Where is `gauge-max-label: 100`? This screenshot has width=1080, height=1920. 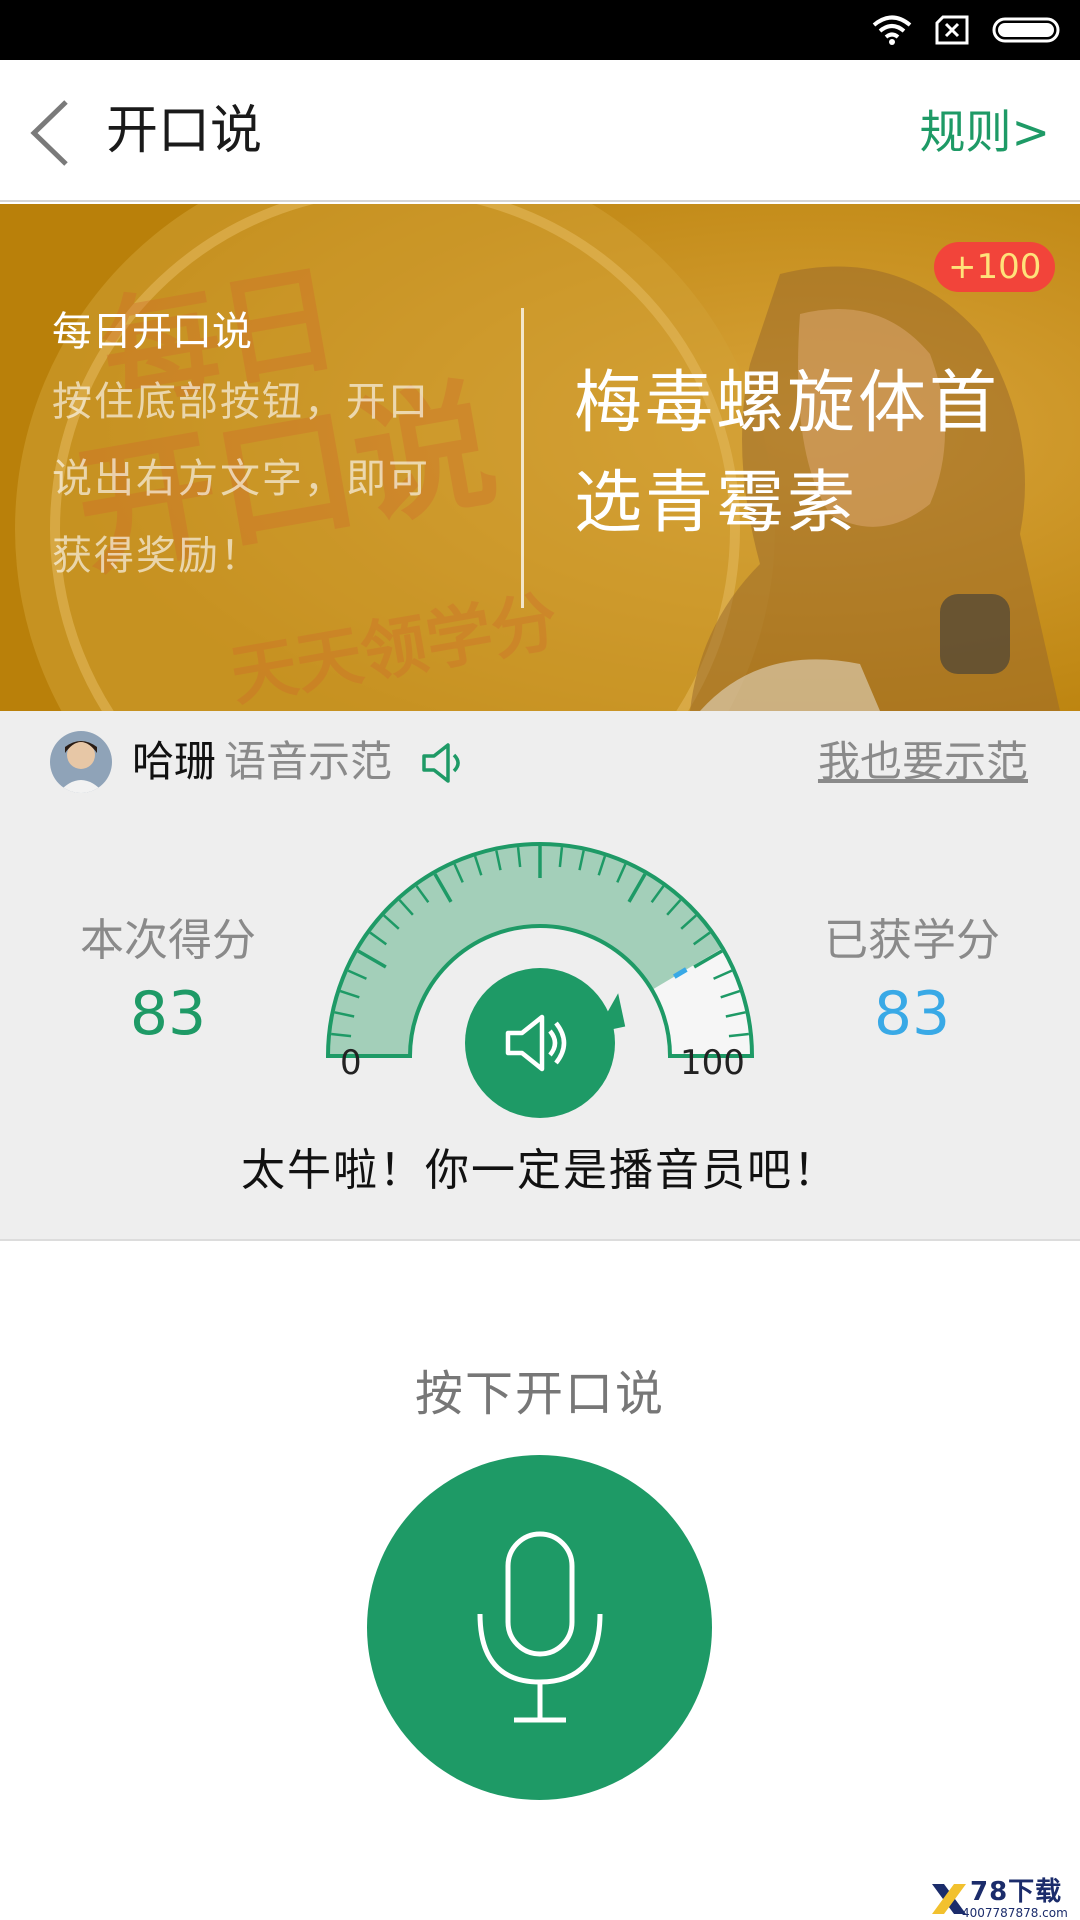 gauge-max-label: 100 is located at coordinates (712, 1063).